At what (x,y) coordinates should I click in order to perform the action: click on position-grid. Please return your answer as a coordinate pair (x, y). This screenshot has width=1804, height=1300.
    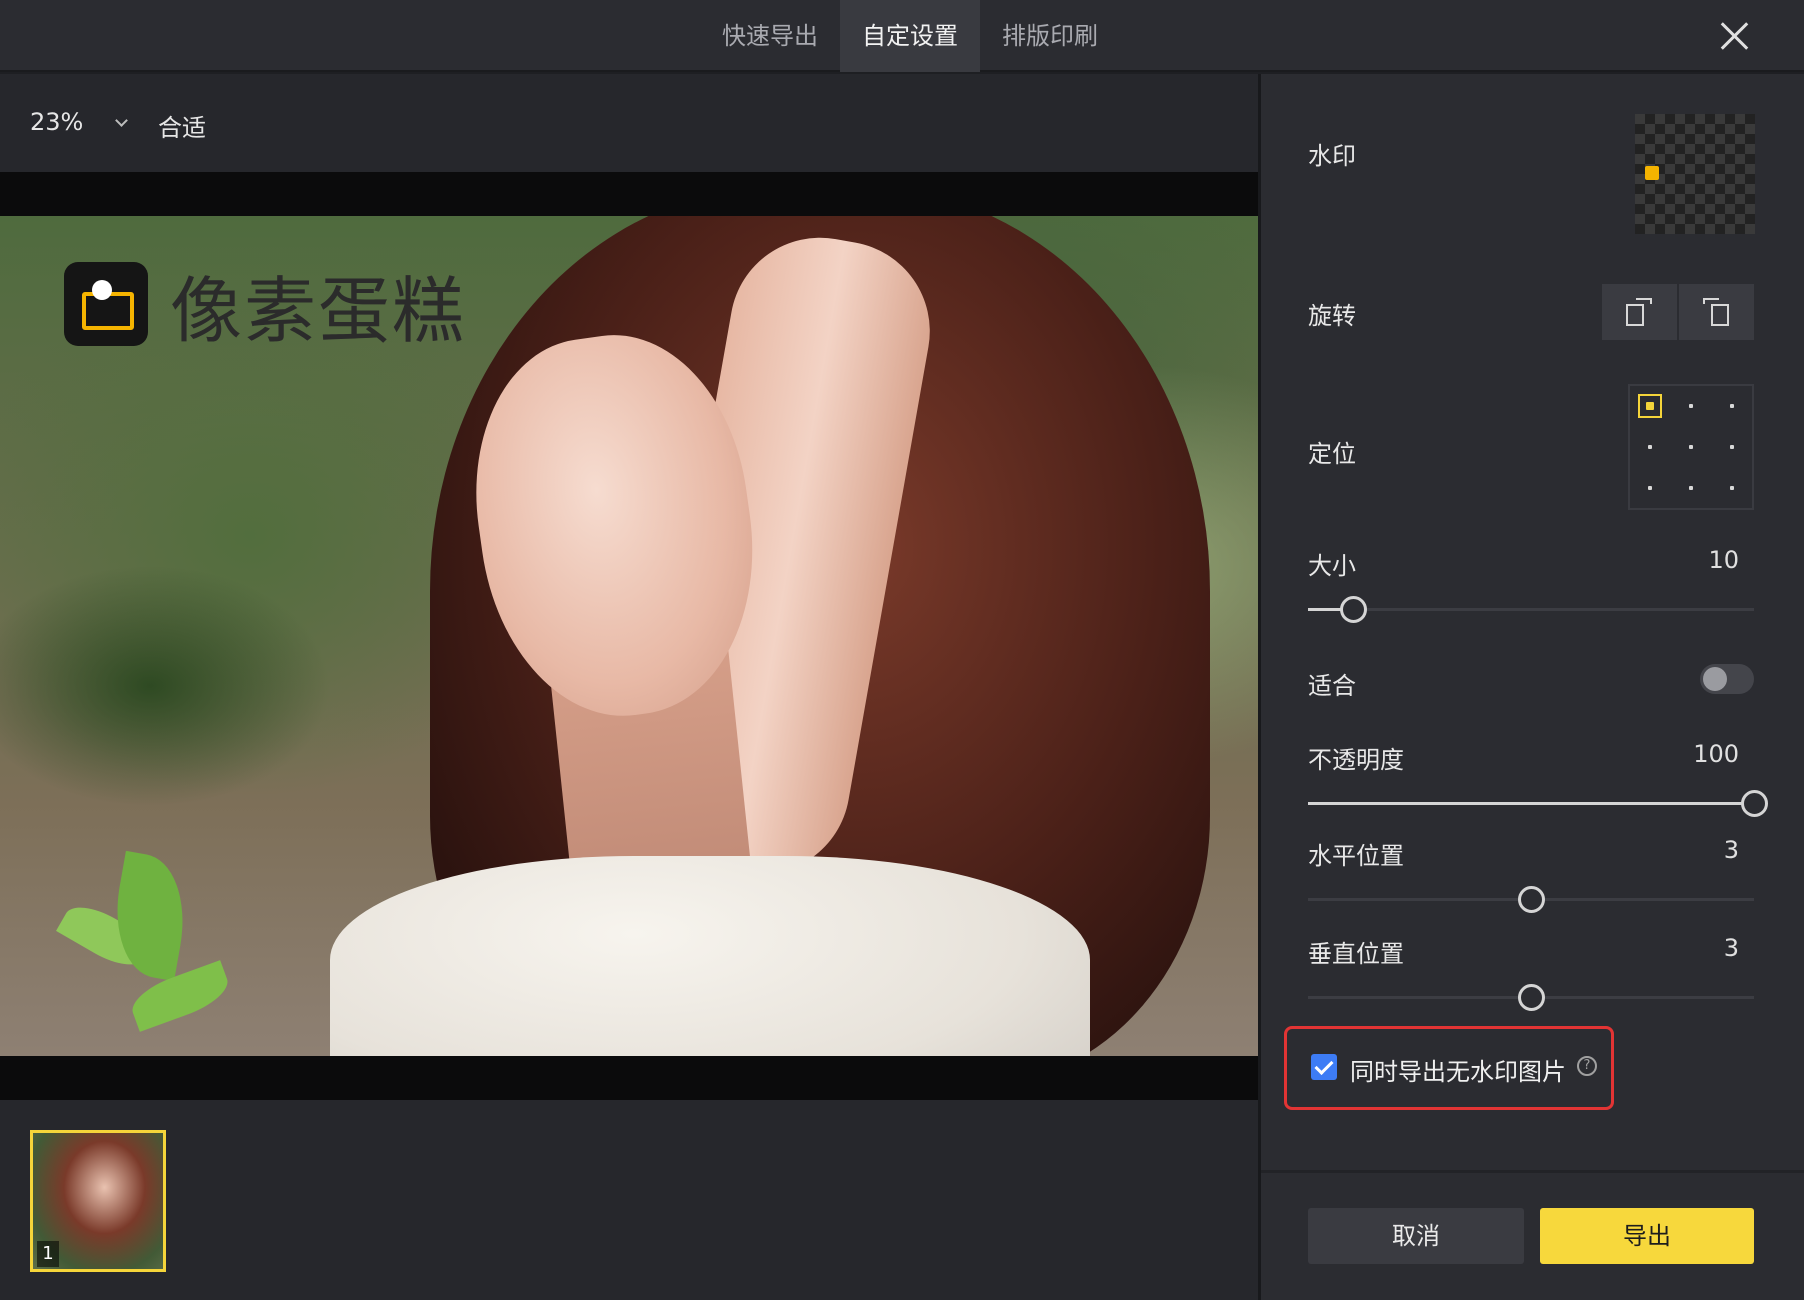
    Looking at the image, I should click on (1691, 447).